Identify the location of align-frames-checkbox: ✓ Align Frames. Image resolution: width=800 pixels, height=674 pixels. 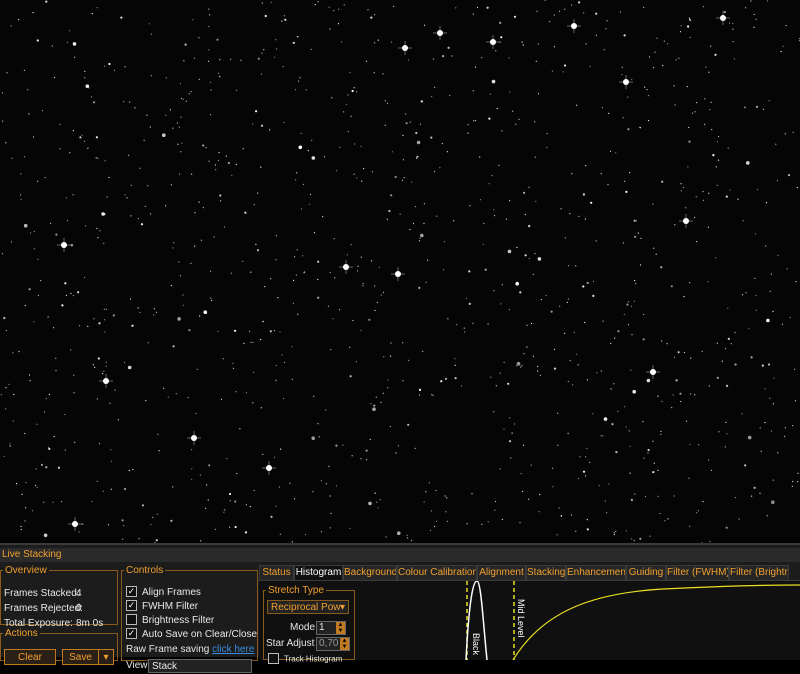
(163, 592).